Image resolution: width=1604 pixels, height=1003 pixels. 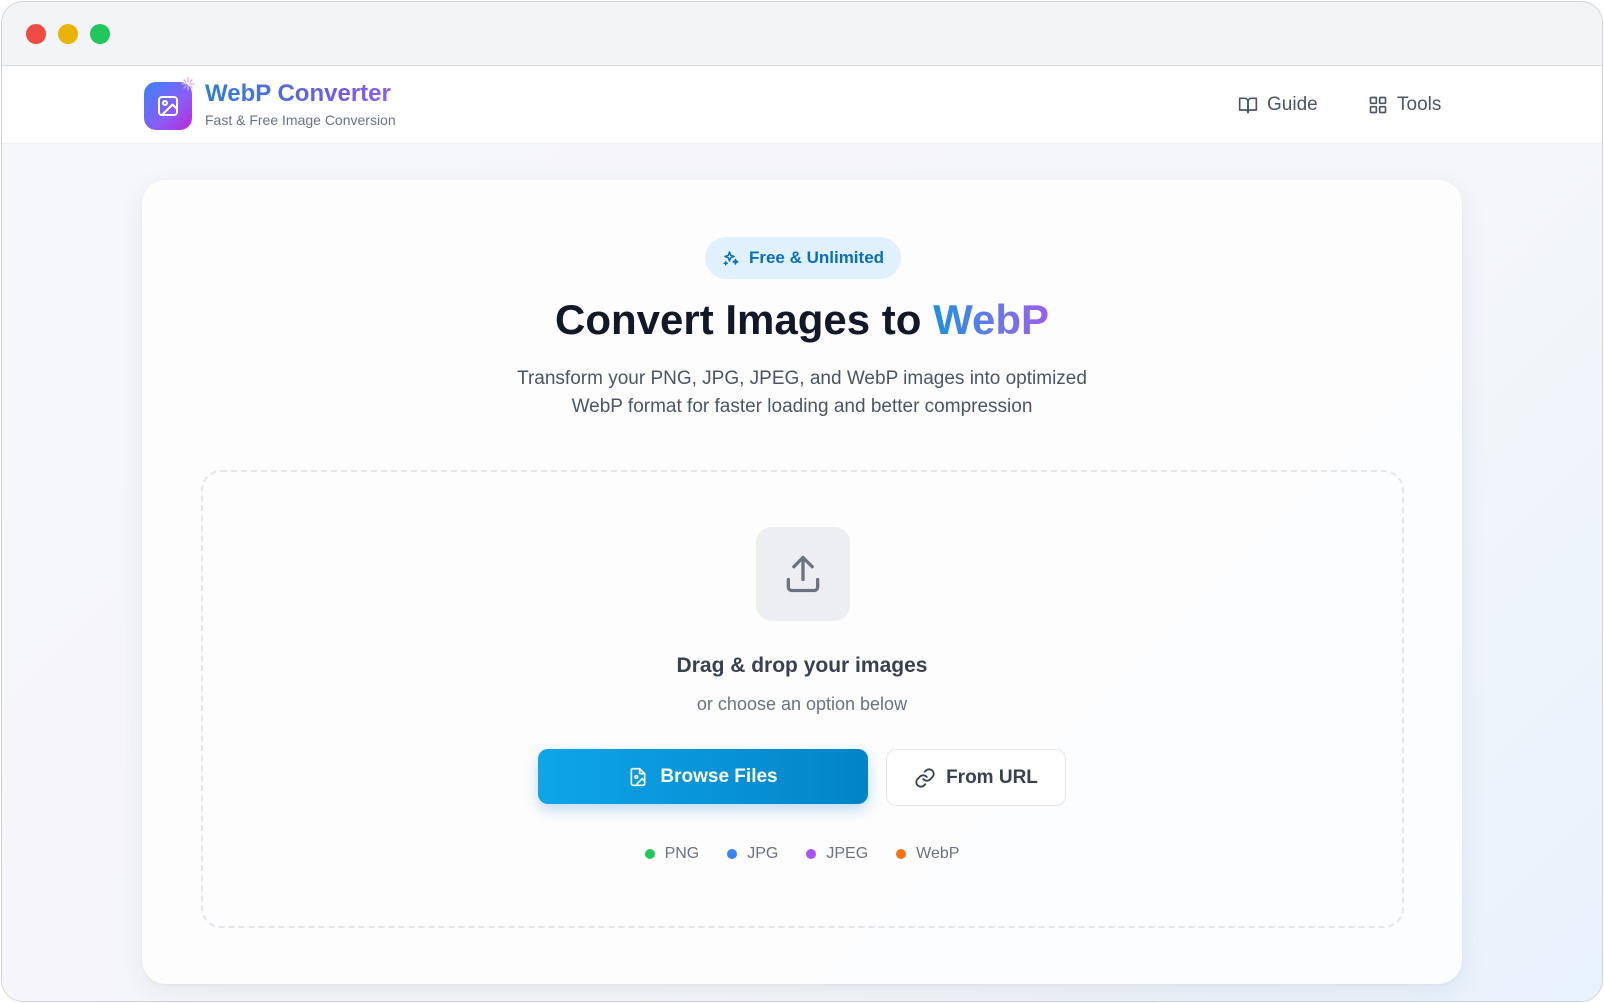 What do you see at coordinates (1248, 105) in the screenshot?
I see `book-open-icon` at bounding box center [1248, 105].